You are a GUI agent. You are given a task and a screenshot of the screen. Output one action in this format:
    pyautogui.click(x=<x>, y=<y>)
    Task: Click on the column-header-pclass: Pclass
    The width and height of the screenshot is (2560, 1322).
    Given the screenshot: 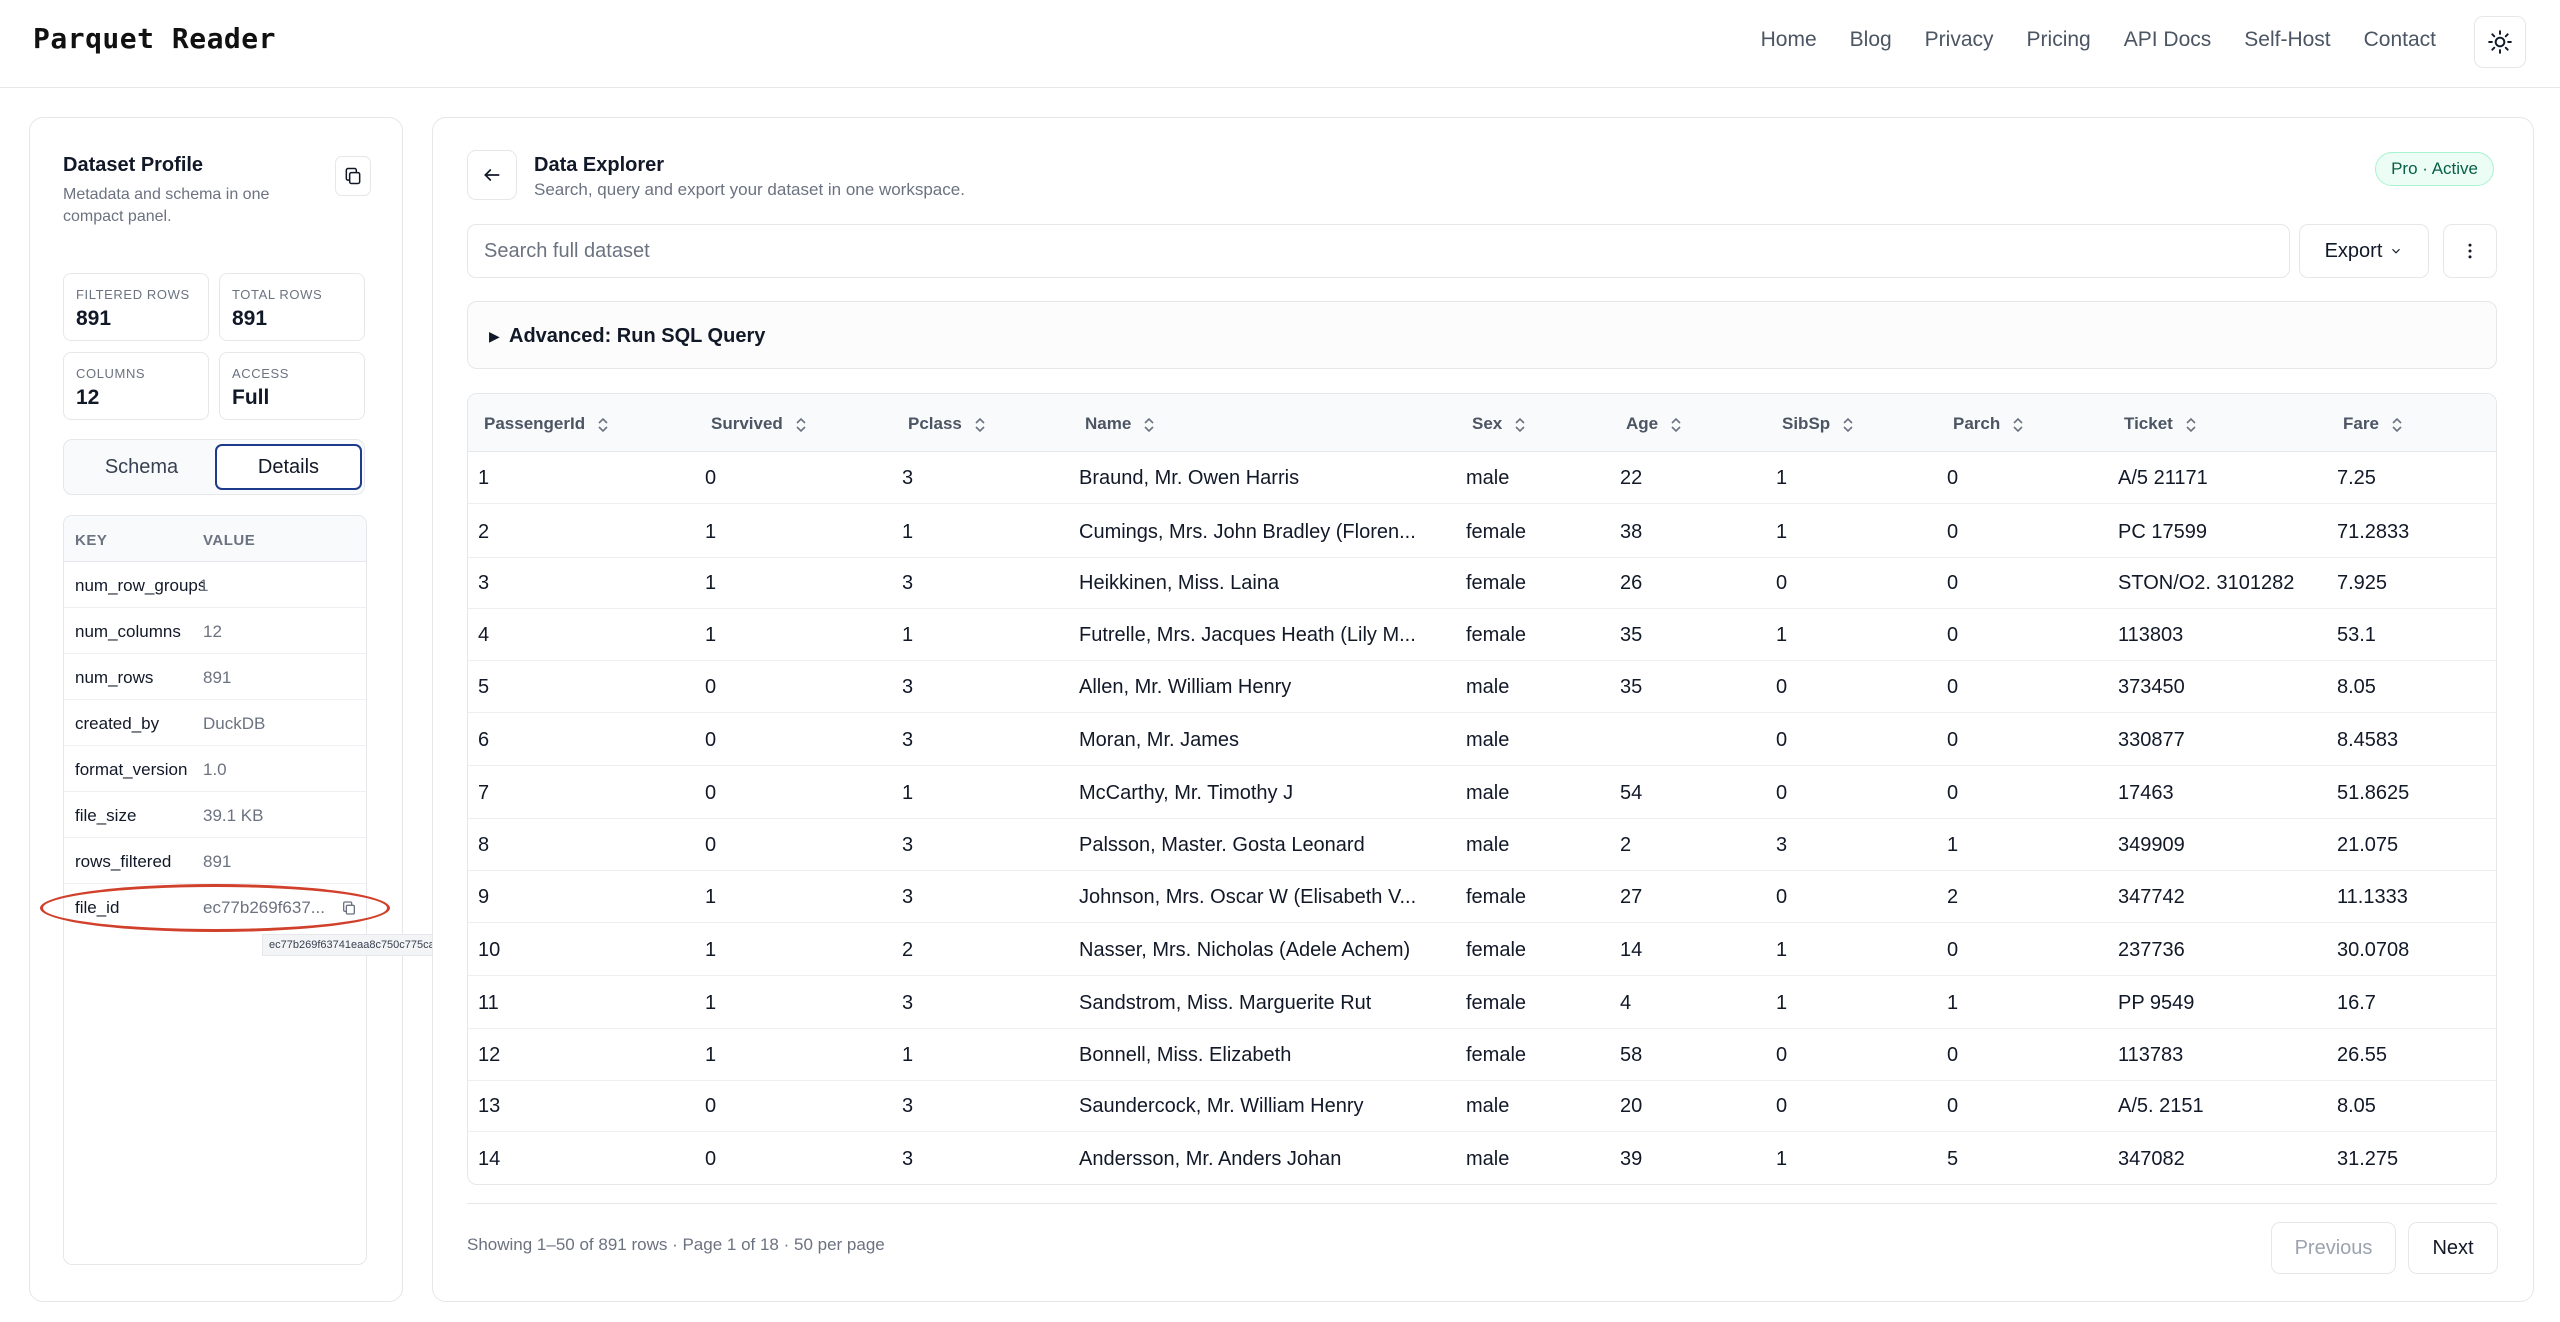 What is the action you would take?
    pyautogui.click(x=947, y=424)
    